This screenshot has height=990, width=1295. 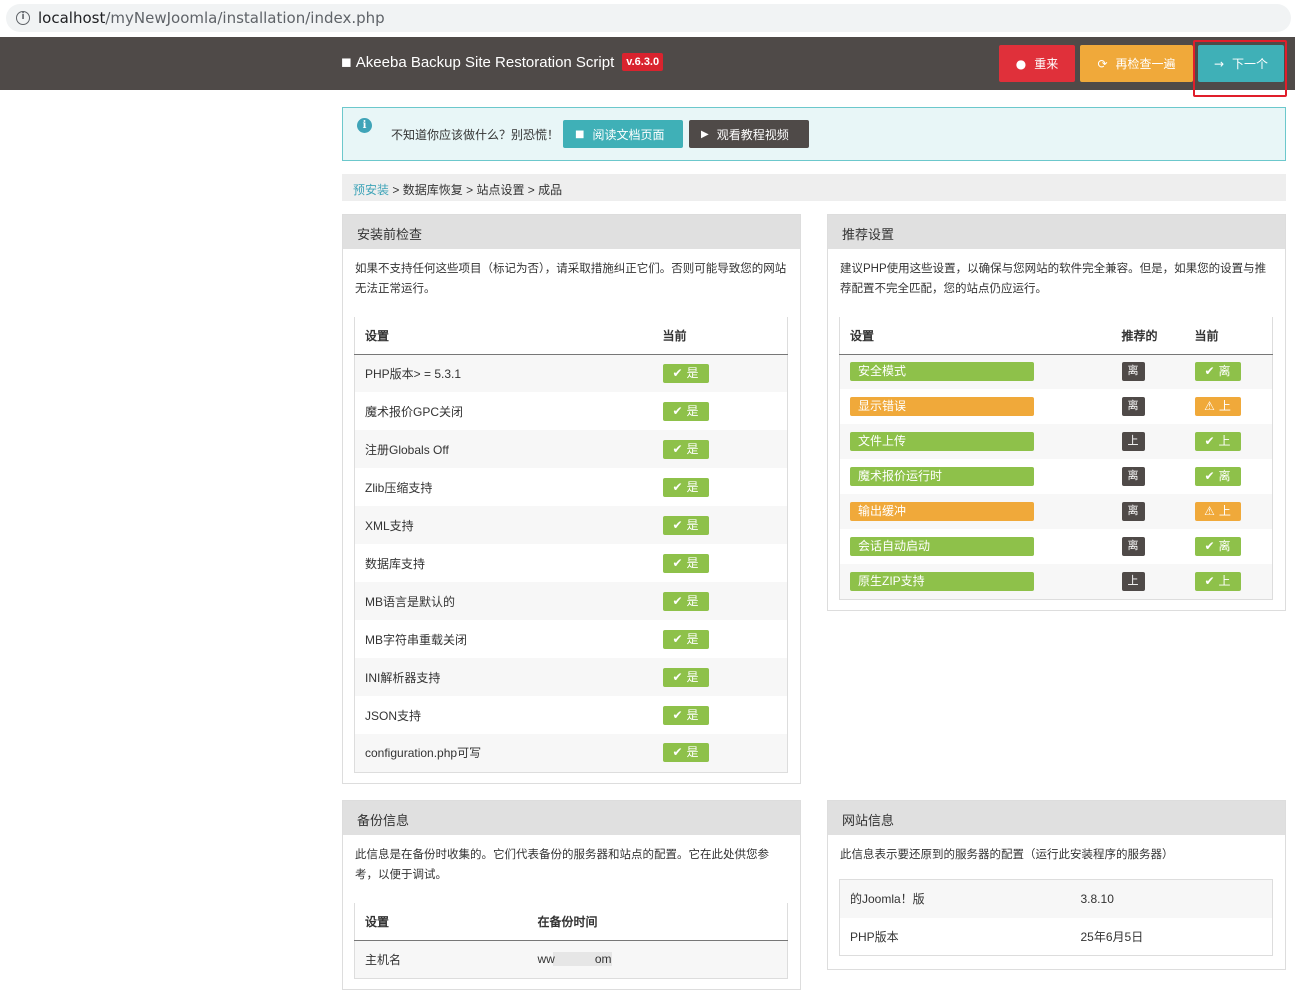 I want to click on flame-icon: ●, so click(x=1021, y=63).